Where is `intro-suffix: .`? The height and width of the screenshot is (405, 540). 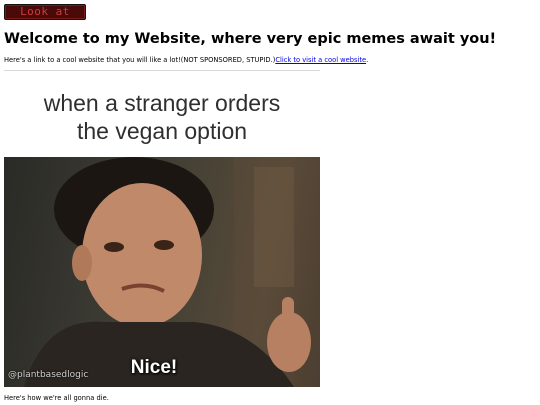
intro-suffix: . is located at coordinates (367, 60).